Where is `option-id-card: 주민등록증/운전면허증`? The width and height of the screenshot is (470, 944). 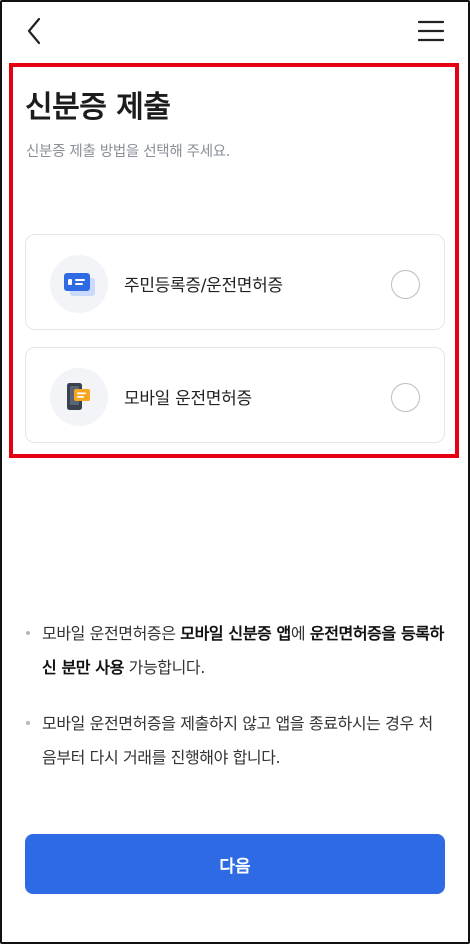
option-id-card: 주민등록증/운전면허증 is located at coordinates (235, 282).